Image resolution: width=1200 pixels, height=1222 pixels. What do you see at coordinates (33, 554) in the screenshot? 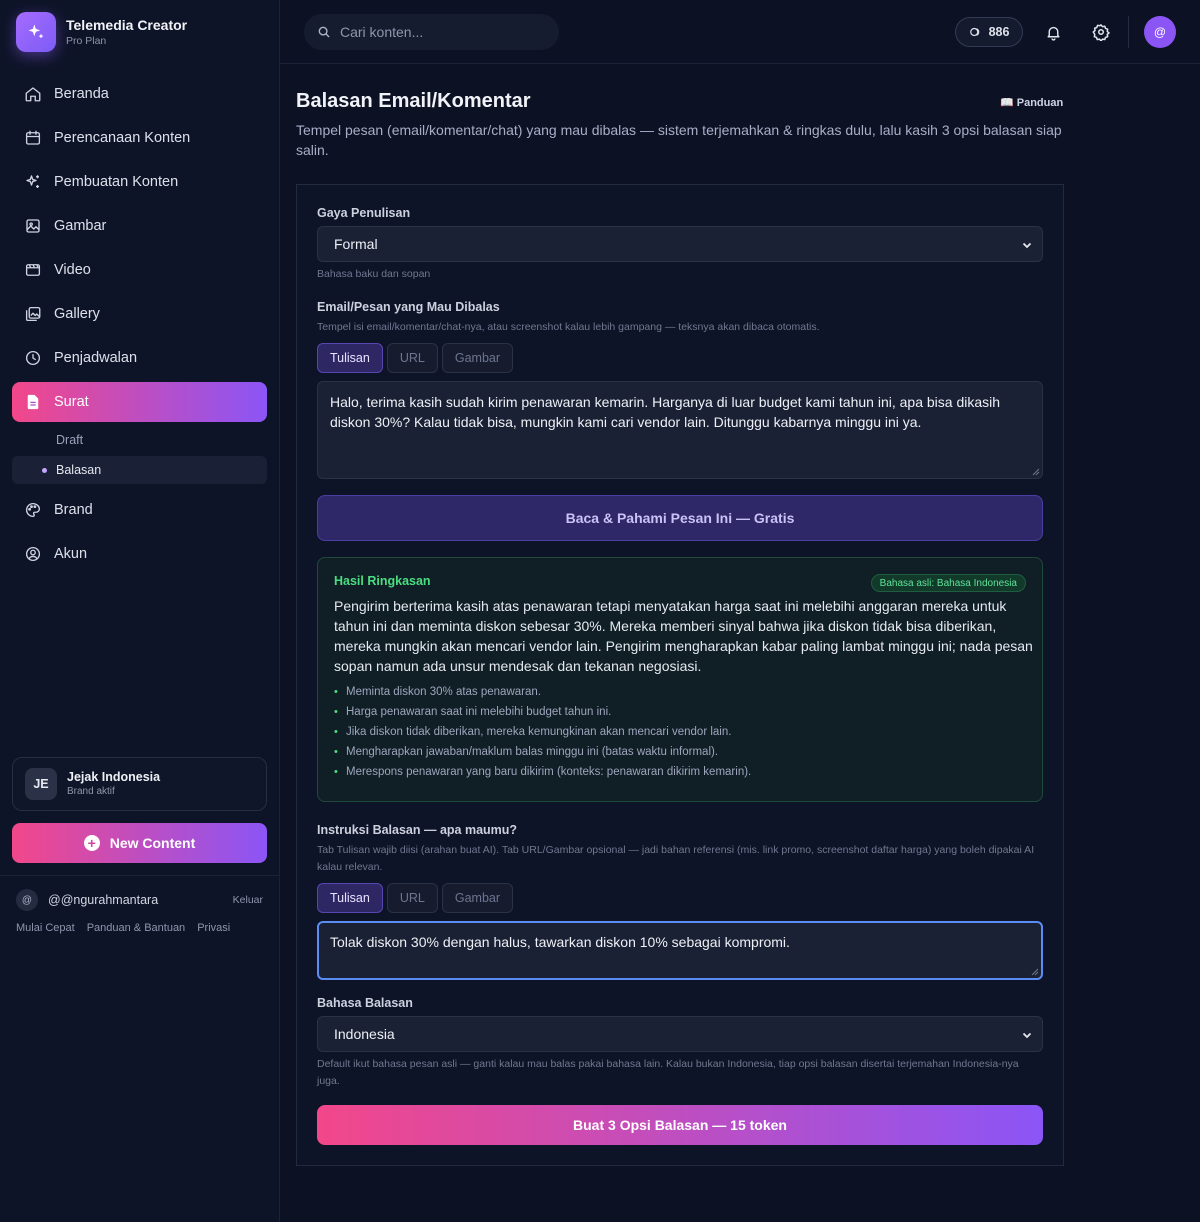
I see `user-circle-icon` at bounding box center [33, 554].